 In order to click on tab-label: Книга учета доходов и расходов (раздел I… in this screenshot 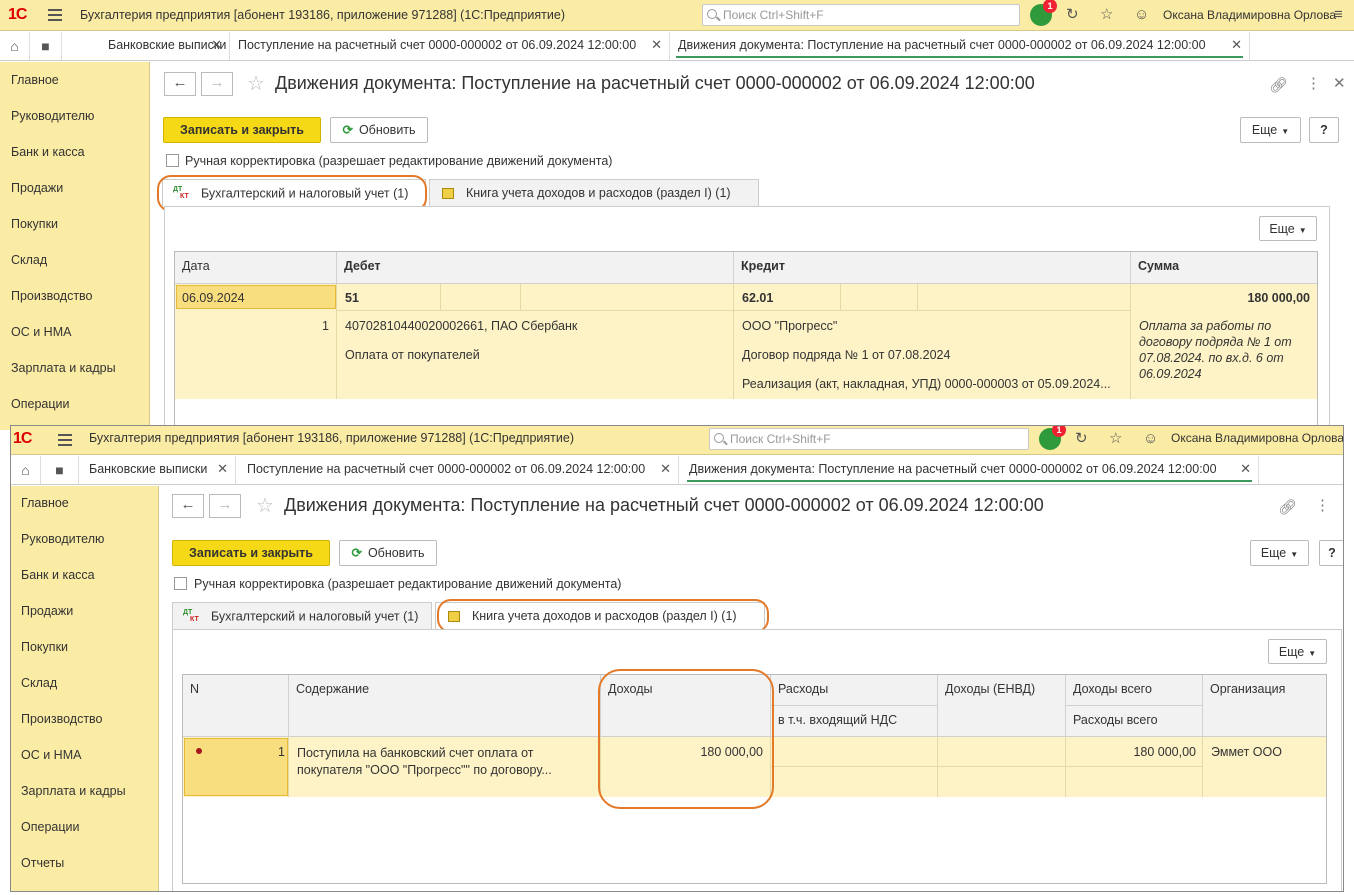, I will do `click(598, 193)`.